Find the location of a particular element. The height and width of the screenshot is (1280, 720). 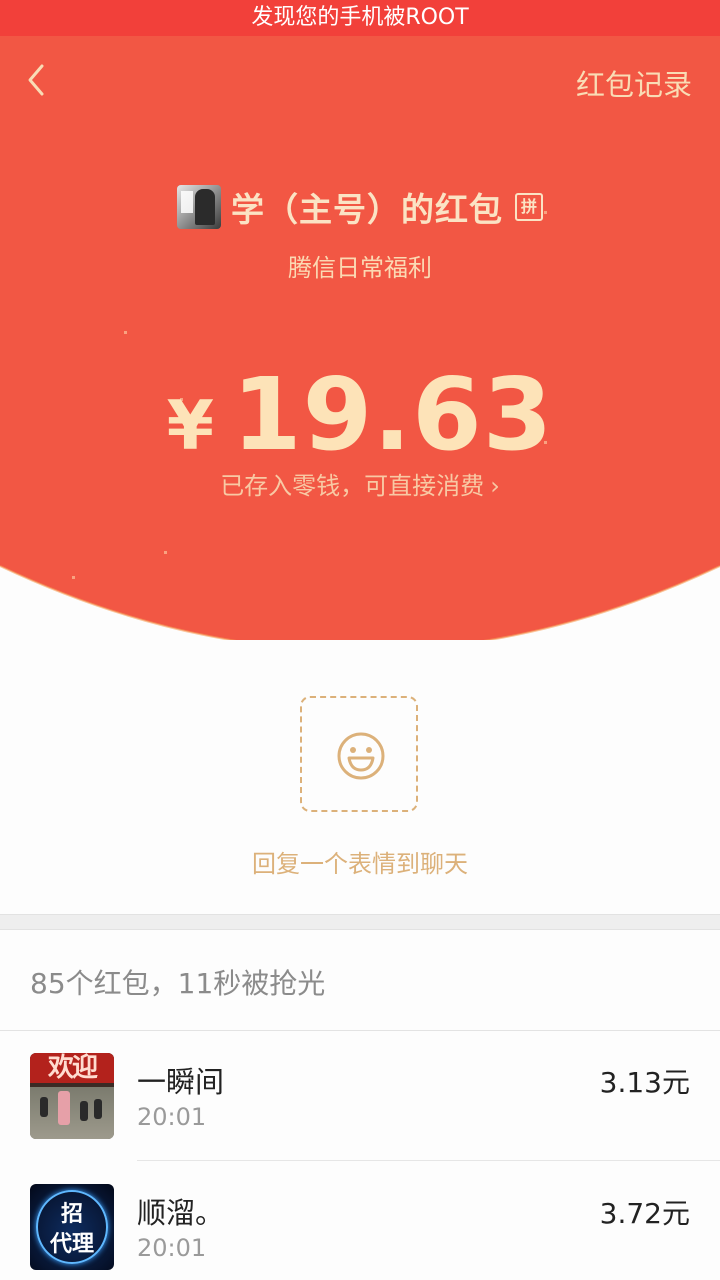

avatar-banner-text: 欢迎 is located at coordinates (72, 1068).